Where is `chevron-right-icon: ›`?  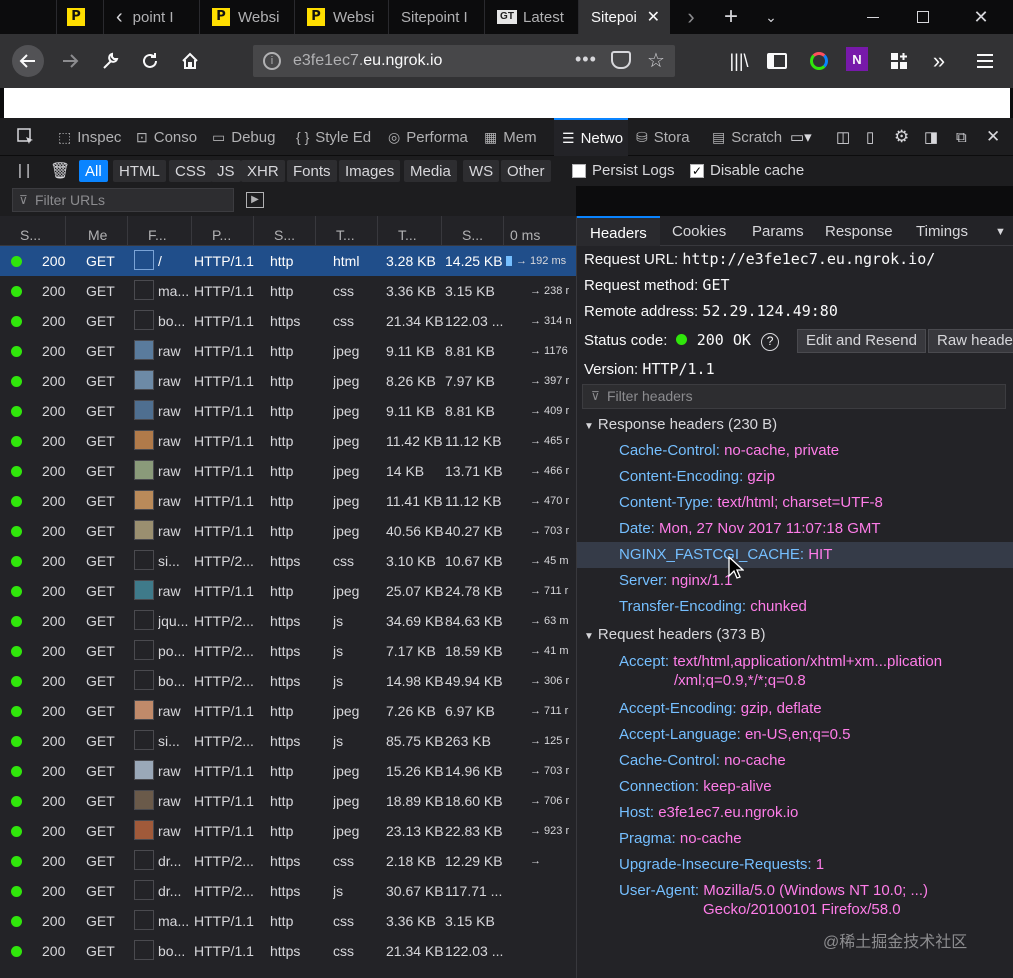 chevron-right-icon: › is located at coordinates (691, 17).